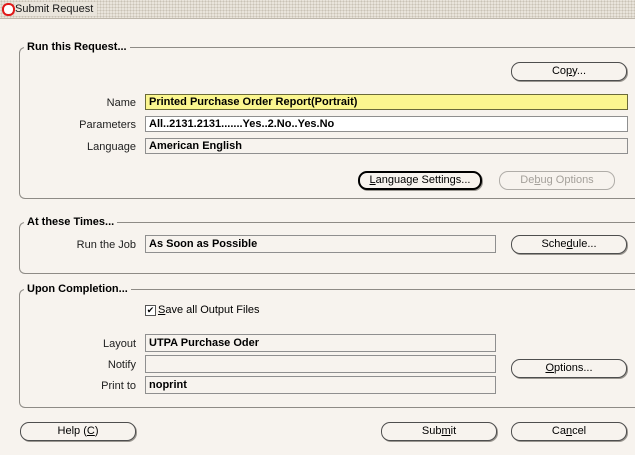 This screenshot has height=455, width=635. What do you see at coordinates (118, 386) in the screenshot?
I see `print-to-label: Print to` at bounding box center [118, 386].